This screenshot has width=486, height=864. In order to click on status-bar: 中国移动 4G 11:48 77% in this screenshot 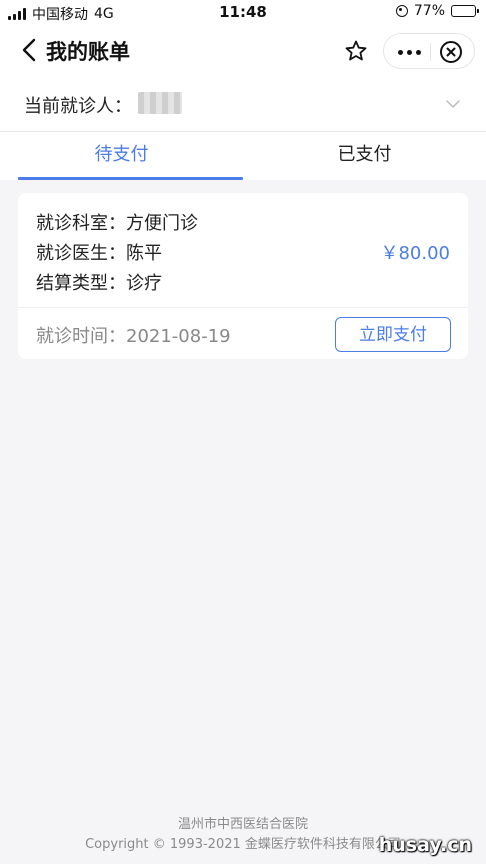, I will do `click(243, 12)`.